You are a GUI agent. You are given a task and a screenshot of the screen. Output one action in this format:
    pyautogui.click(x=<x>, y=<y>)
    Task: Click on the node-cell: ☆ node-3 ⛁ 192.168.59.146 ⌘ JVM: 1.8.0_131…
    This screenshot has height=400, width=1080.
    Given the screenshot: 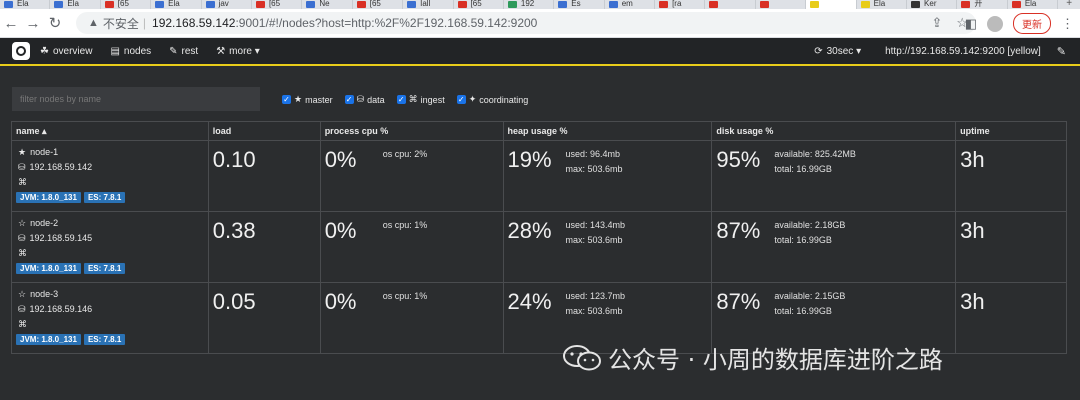 What is the action you would take?
    pyautogui.click(x=110, y=318)
    